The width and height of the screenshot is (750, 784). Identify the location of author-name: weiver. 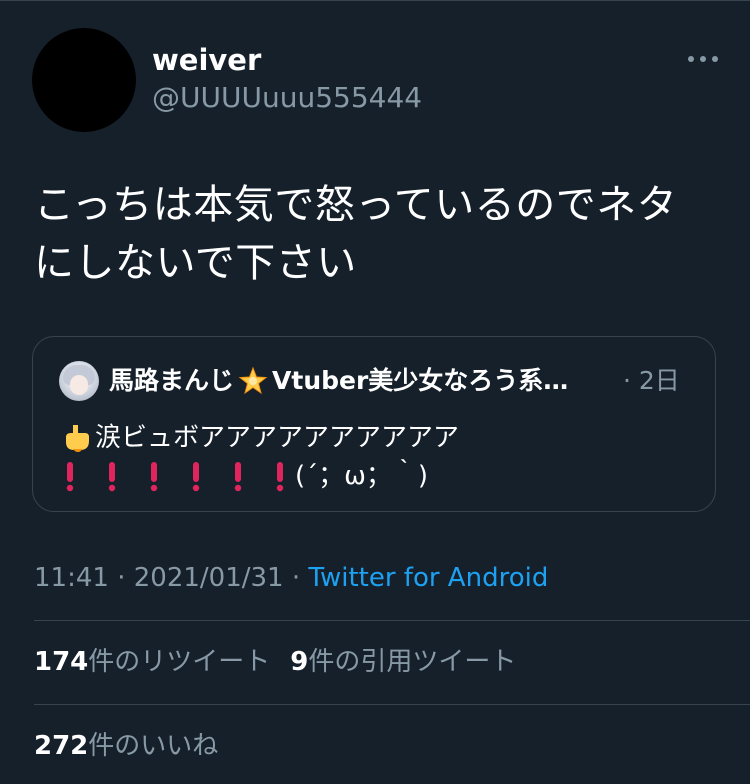
(206, 60).